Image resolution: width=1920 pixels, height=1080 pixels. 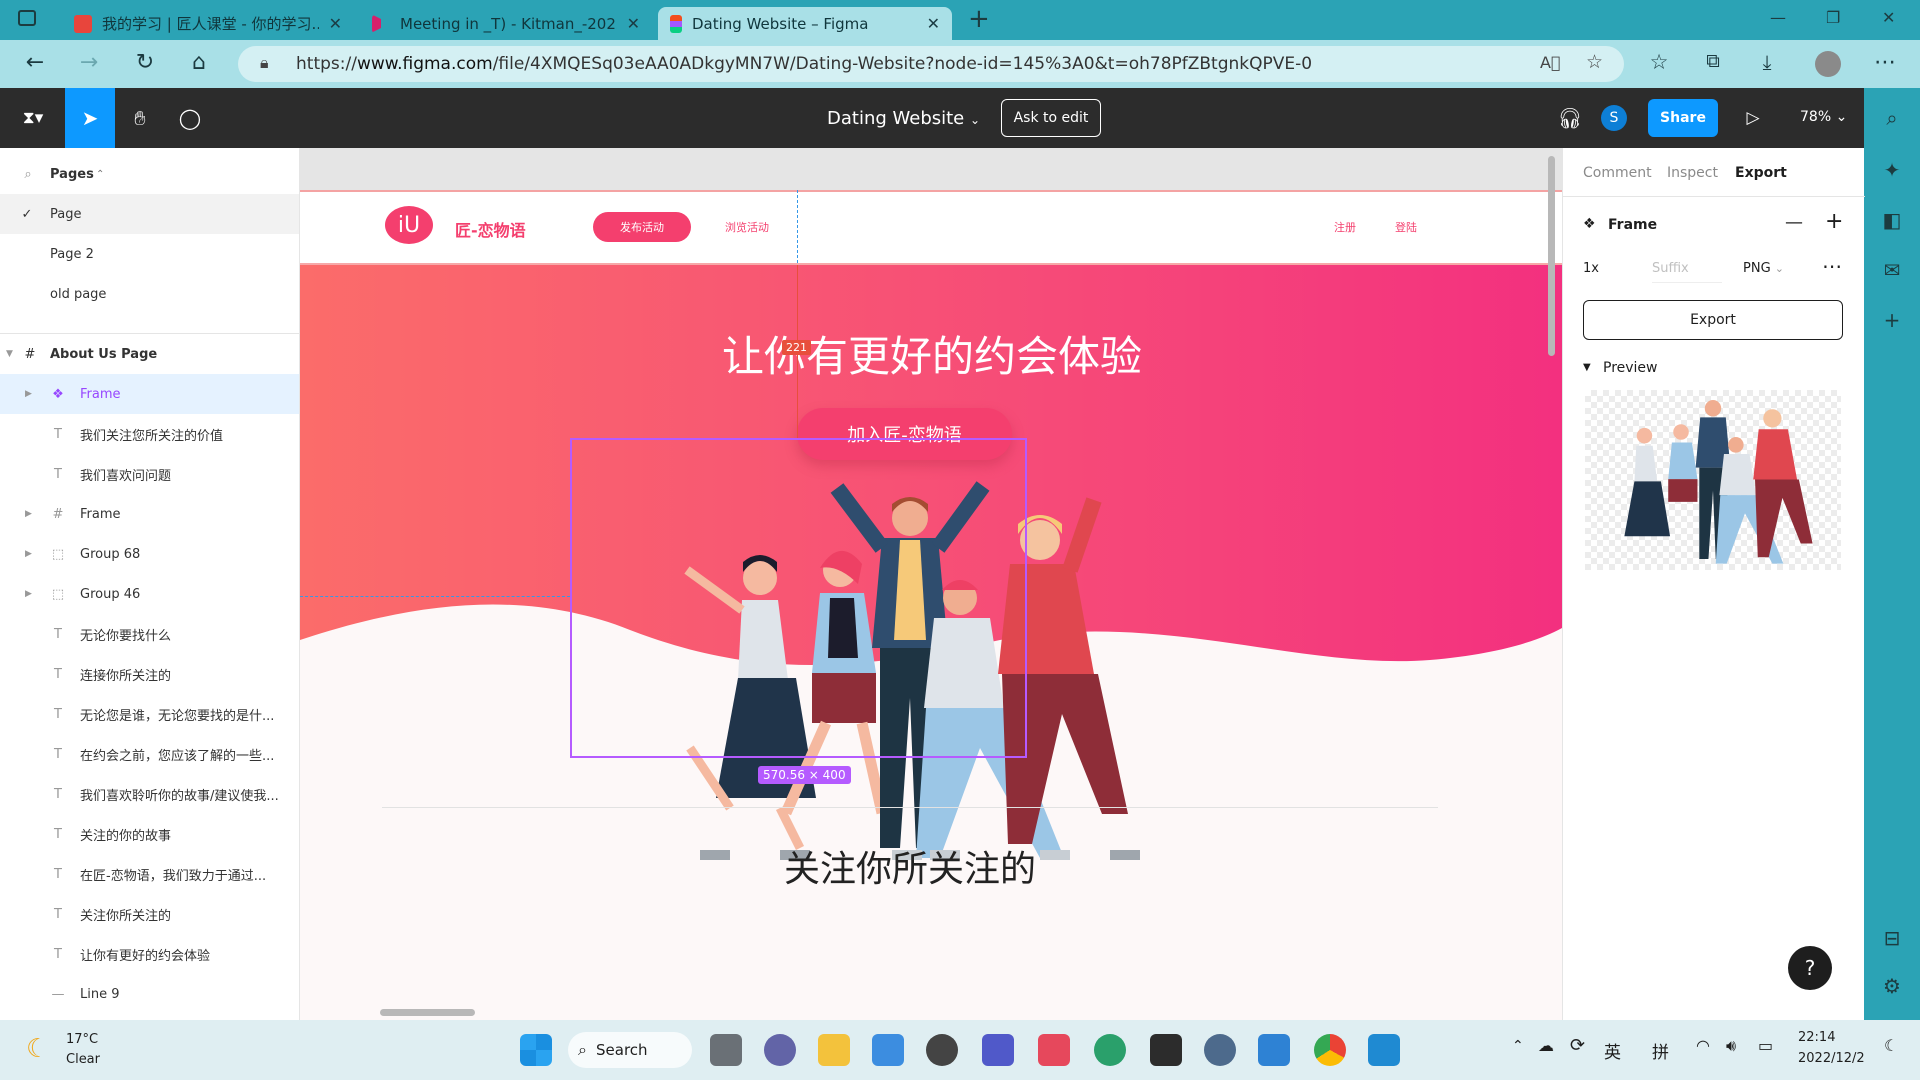 I want to click on more-menu-icon: ⋯, so click(x=1885, y=62).